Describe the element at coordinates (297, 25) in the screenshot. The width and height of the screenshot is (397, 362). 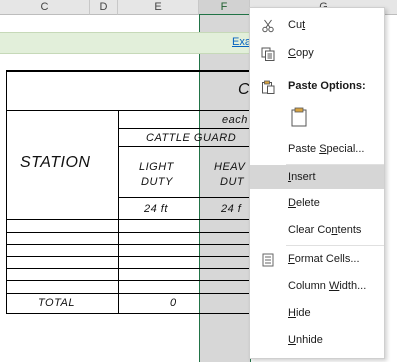
I see `menu-item-label: Cut` at that location.